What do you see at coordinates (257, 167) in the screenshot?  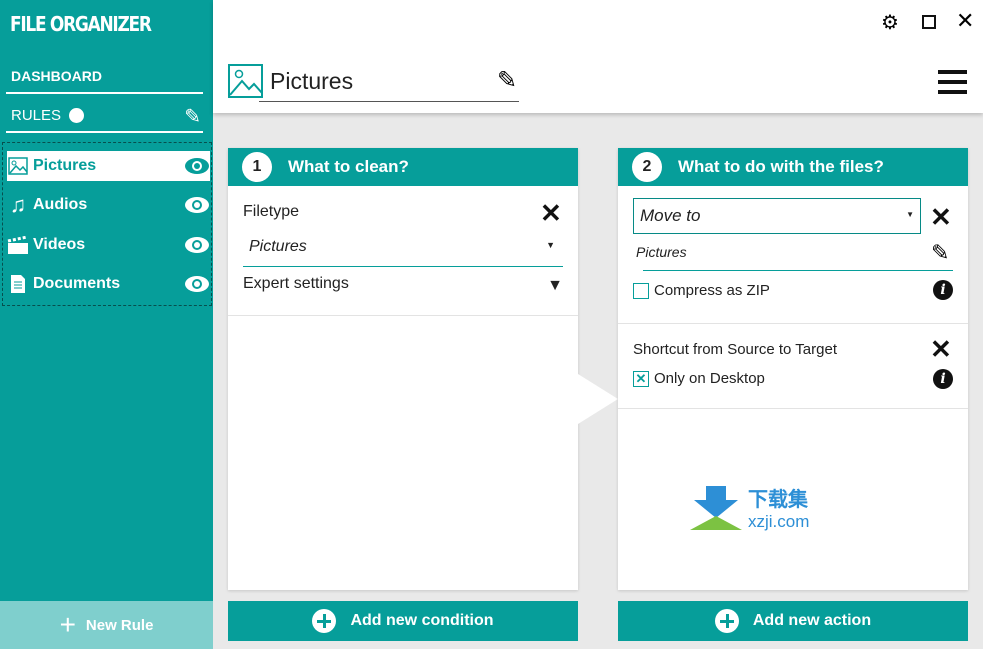 I see `step-number: 1` at bounding box center [257, 167].